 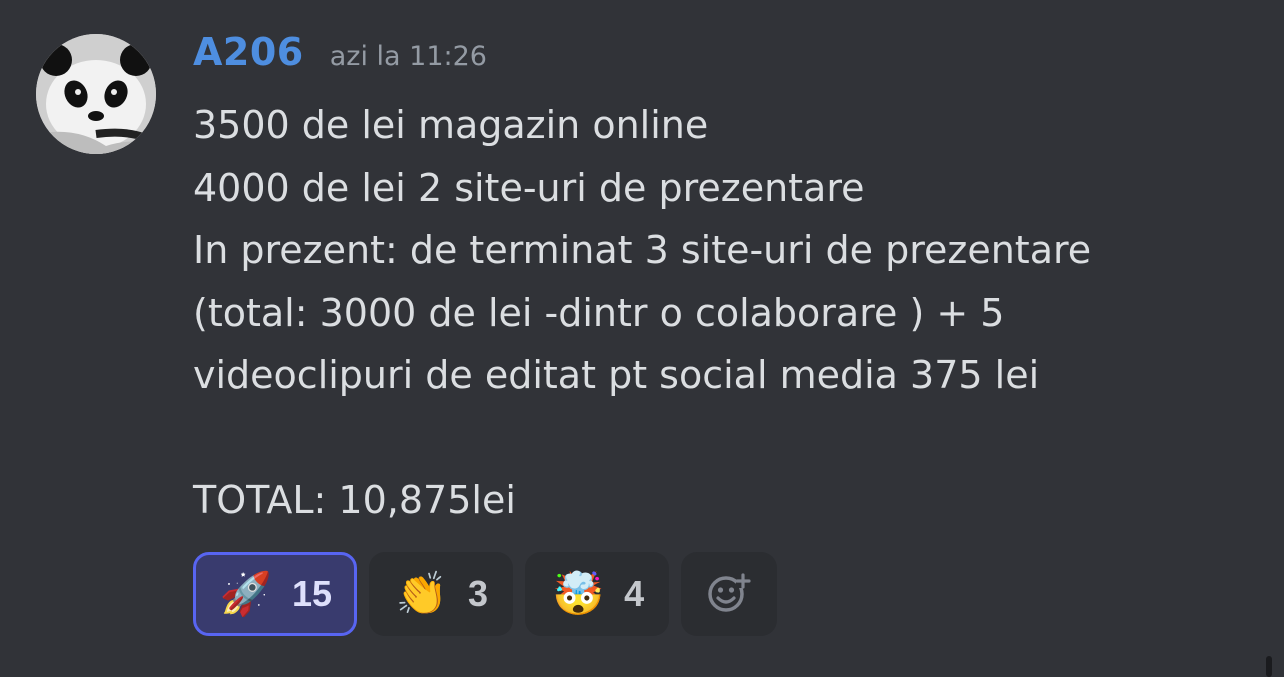 What do you see at coordinates (578, 593) in the screenshot?
I see `exploding-head-icon: 🤯` at bounding box center [578, 593].